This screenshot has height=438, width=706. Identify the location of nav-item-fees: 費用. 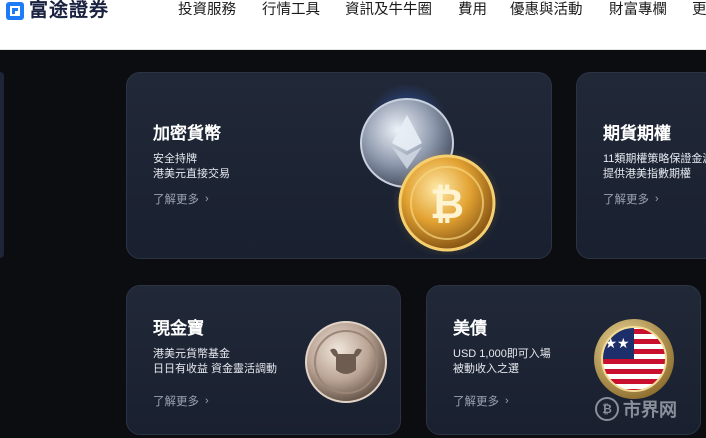
(472, 10).